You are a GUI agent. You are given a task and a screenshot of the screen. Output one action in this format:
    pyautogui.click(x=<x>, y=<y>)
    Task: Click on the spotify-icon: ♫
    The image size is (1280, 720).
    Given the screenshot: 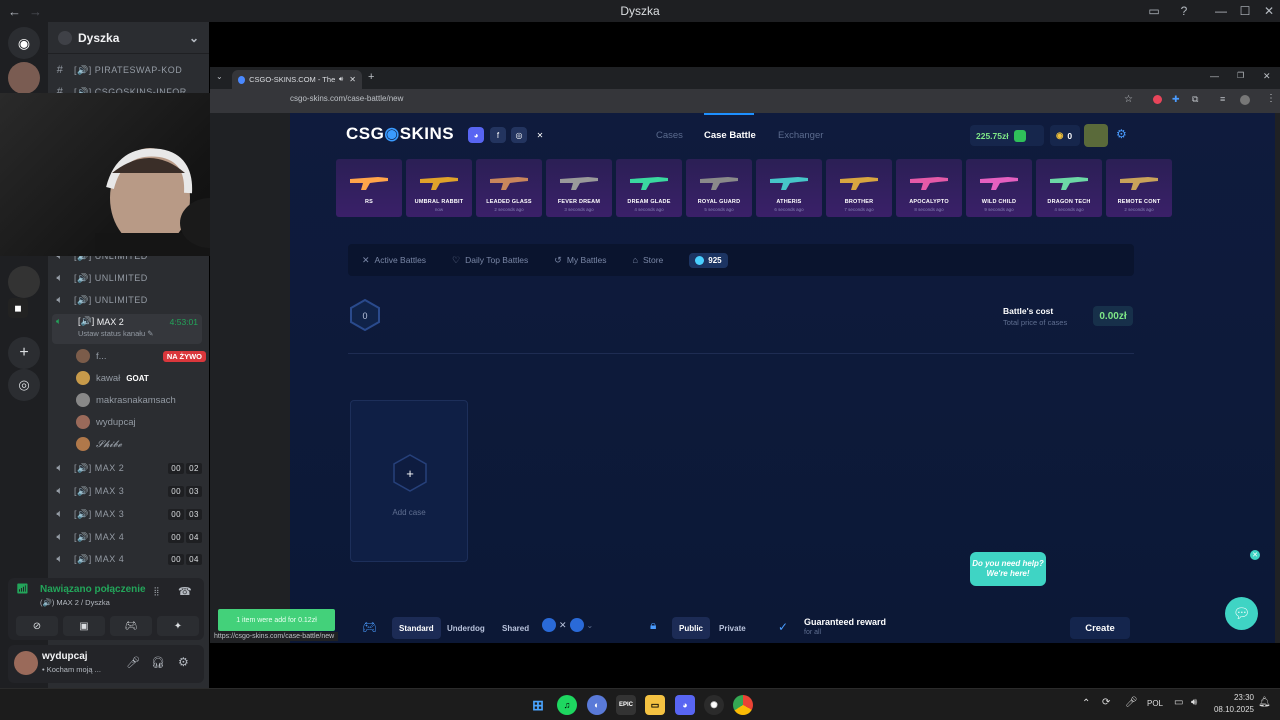 What is the action you would take?
    pyautogui.click(x=567, y=705)
    